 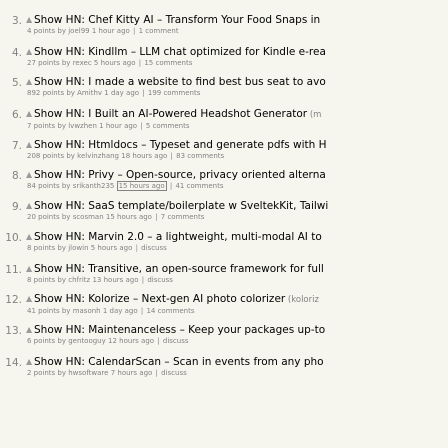 What do you see at coordinates (174, 93) in the screenshot?
I see `story-comments-link: 199 comments` at bounding box center [174, 93].